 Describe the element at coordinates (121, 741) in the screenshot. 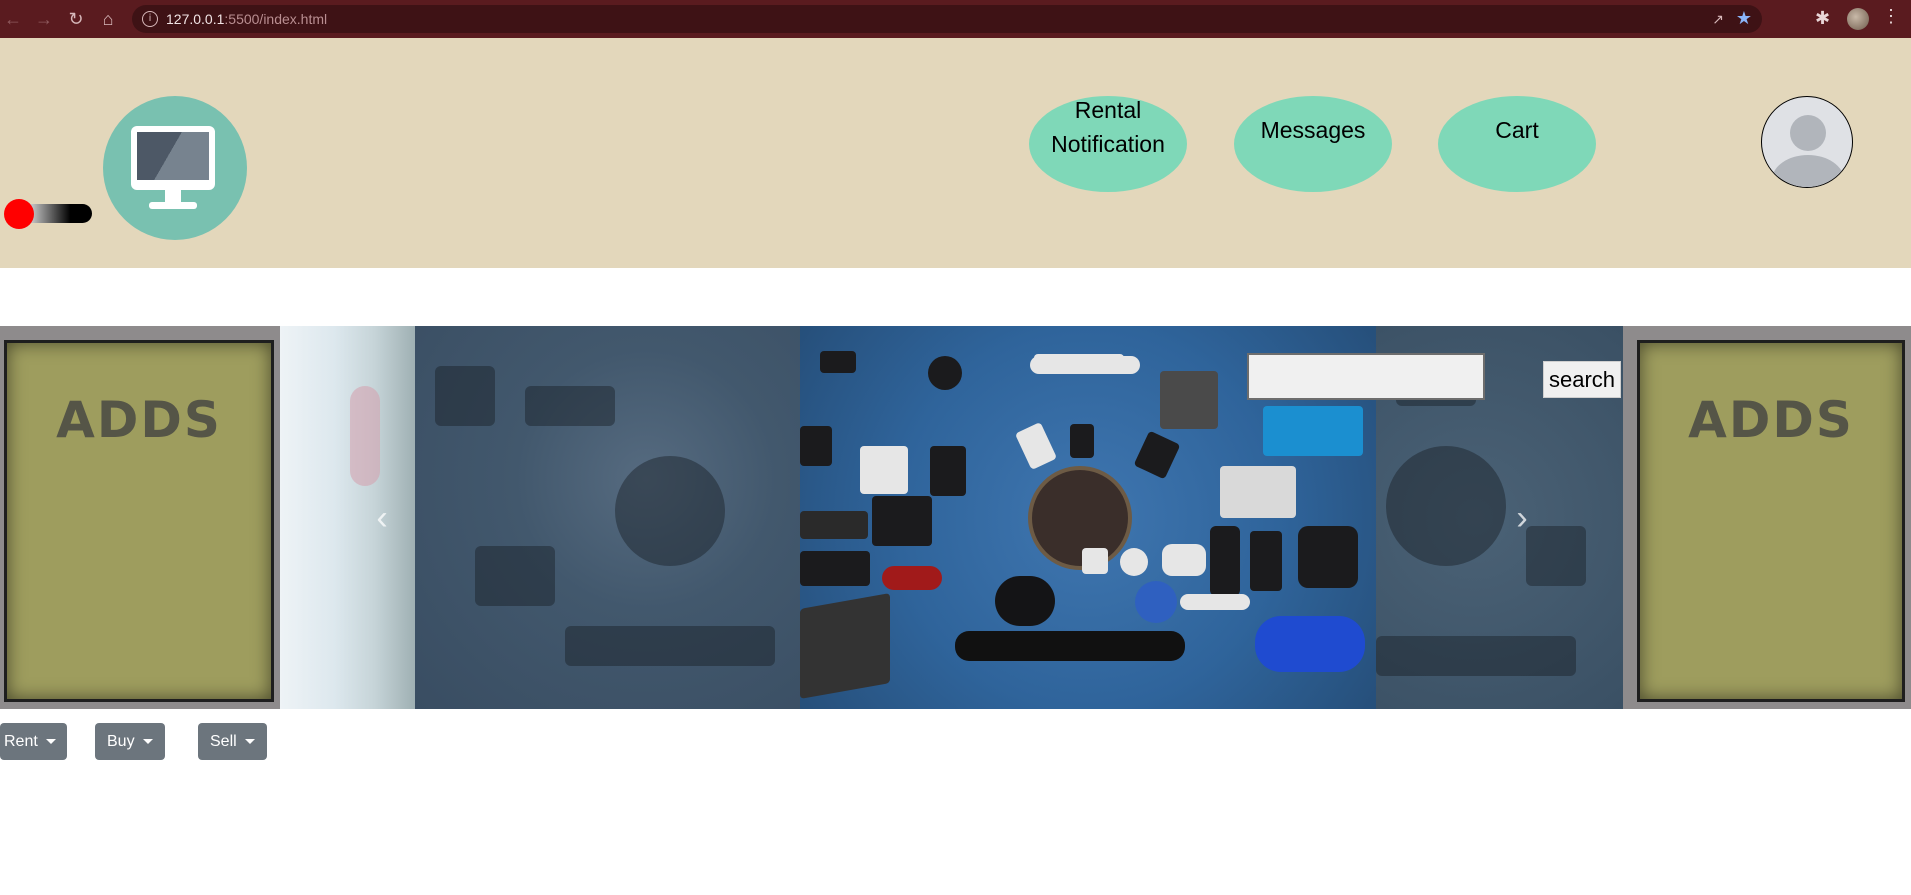

I see `buy-dropdown-label: Buy` at that location.